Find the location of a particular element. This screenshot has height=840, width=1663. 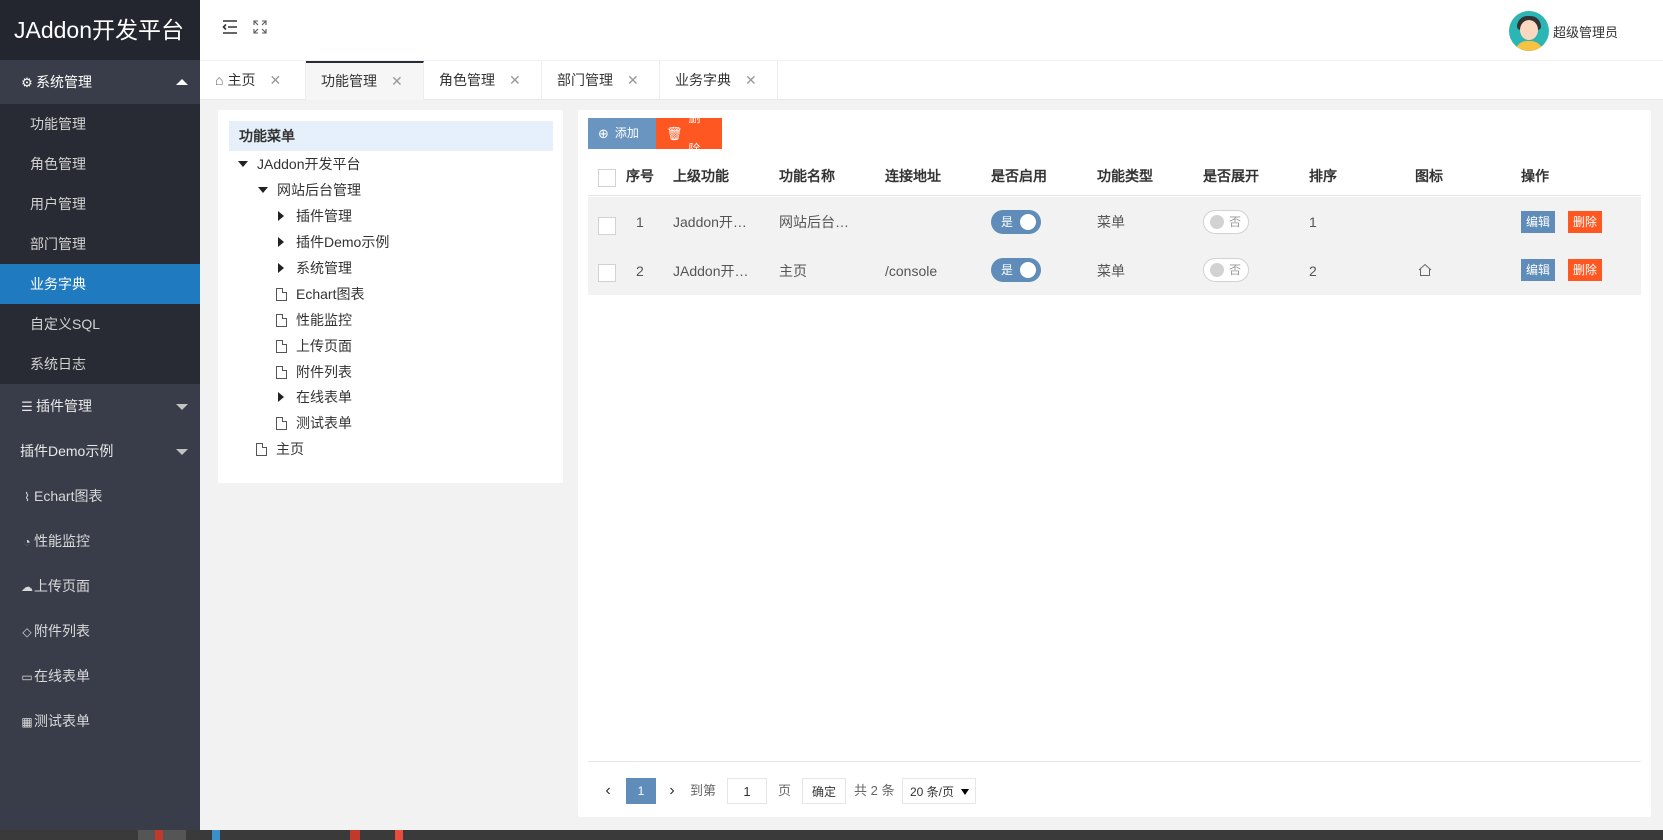

tab-role-management: 角色管理 ✕ is located at coordinates (483, 80).